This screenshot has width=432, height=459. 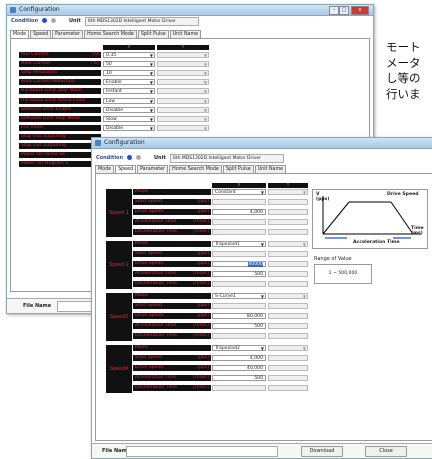 I want to click on status-dot-blue-icon, so click(x=129, y=157).